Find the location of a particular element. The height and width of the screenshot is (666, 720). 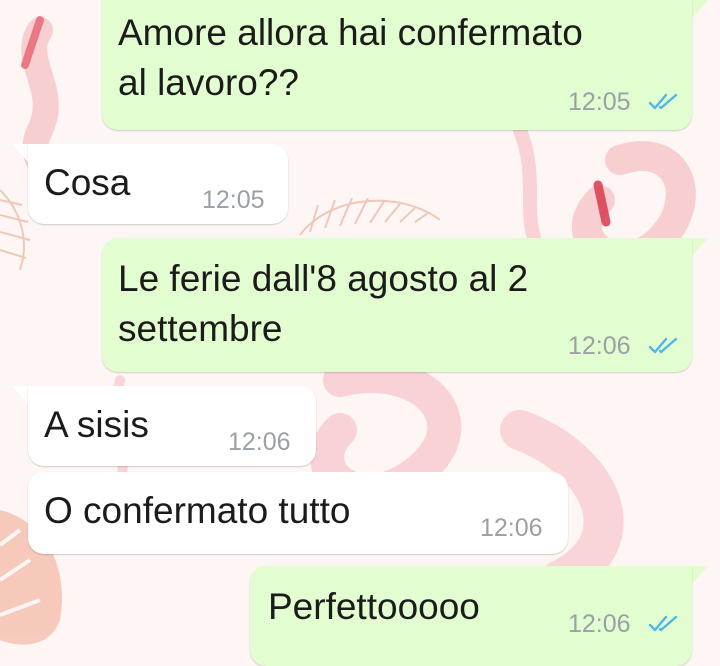

message-bubble-outgoing: Perfettooooo 12:06 is located at coordinates (471, 616).